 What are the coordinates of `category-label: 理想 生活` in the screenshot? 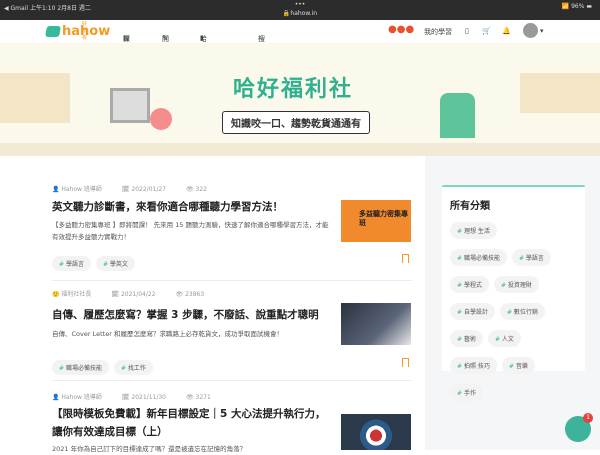 It's located at (476, 231).